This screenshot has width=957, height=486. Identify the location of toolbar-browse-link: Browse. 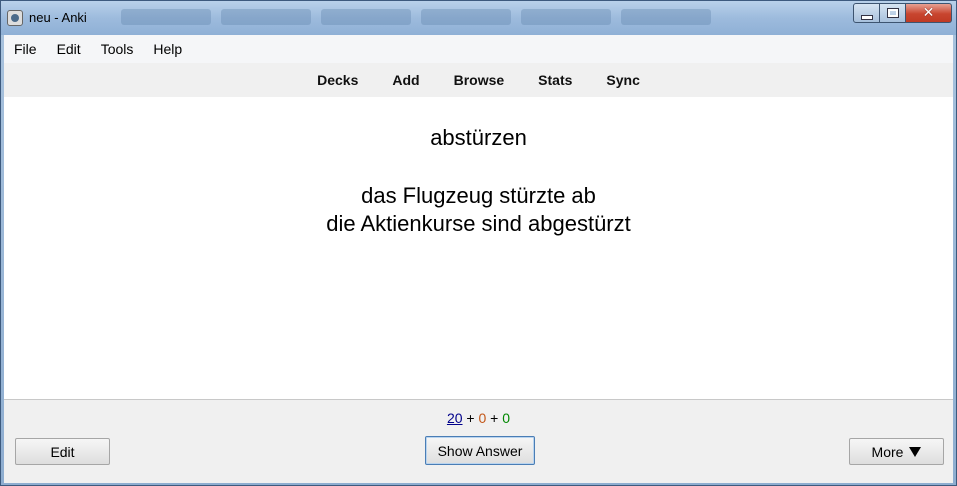
(479, 80).